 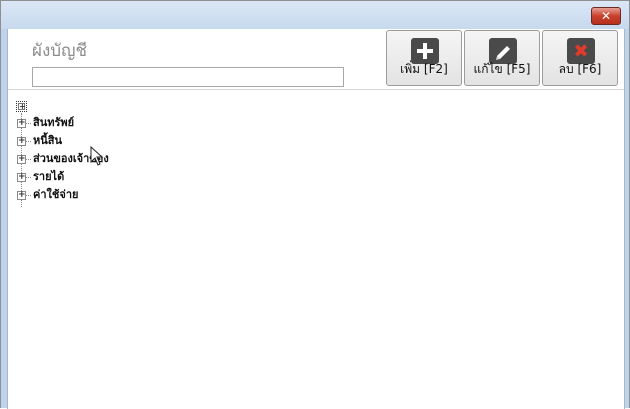 I want to click on tree-item-label: หนี้สิน, so click(x=48, y=140).